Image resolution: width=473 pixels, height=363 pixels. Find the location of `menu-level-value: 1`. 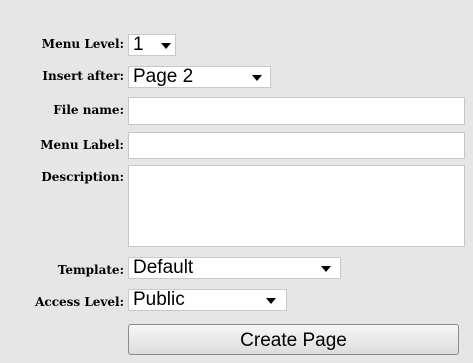

menu-level-value: 1 is located at coordinates (138, 44).